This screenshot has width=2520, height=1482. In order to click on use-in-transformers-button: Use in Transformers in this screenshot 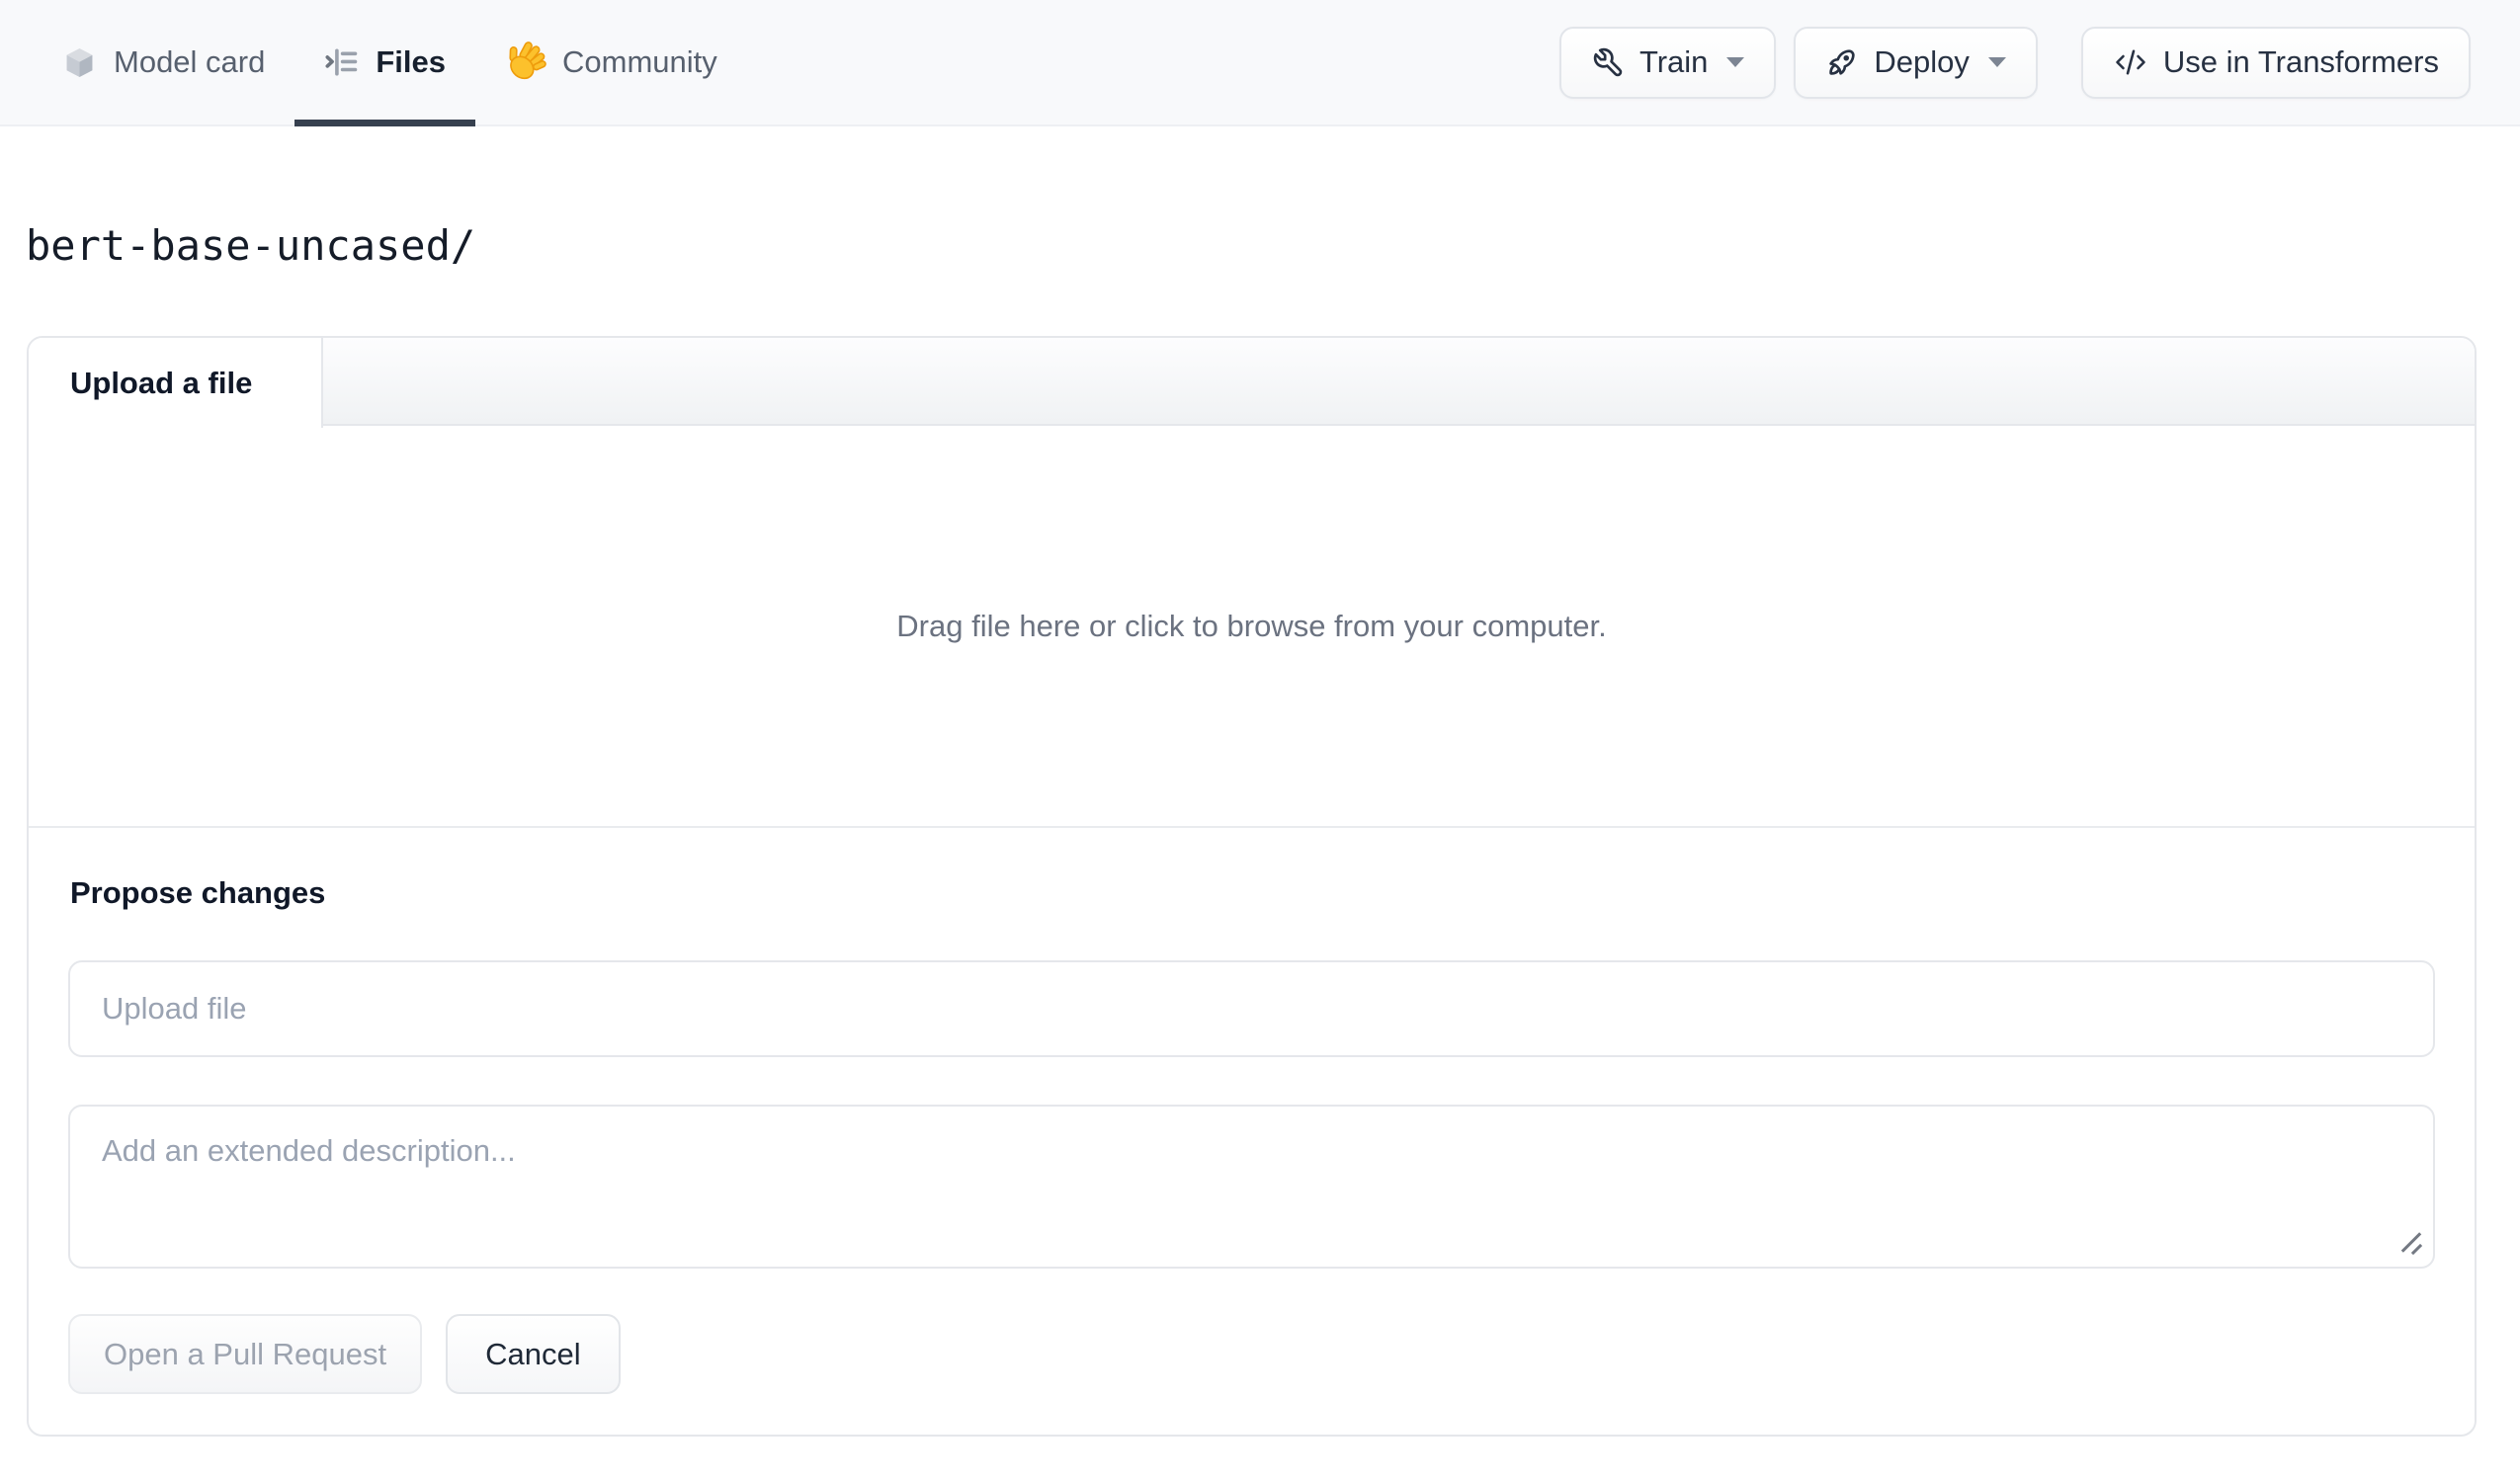, I will do `click(2275, 62)`.